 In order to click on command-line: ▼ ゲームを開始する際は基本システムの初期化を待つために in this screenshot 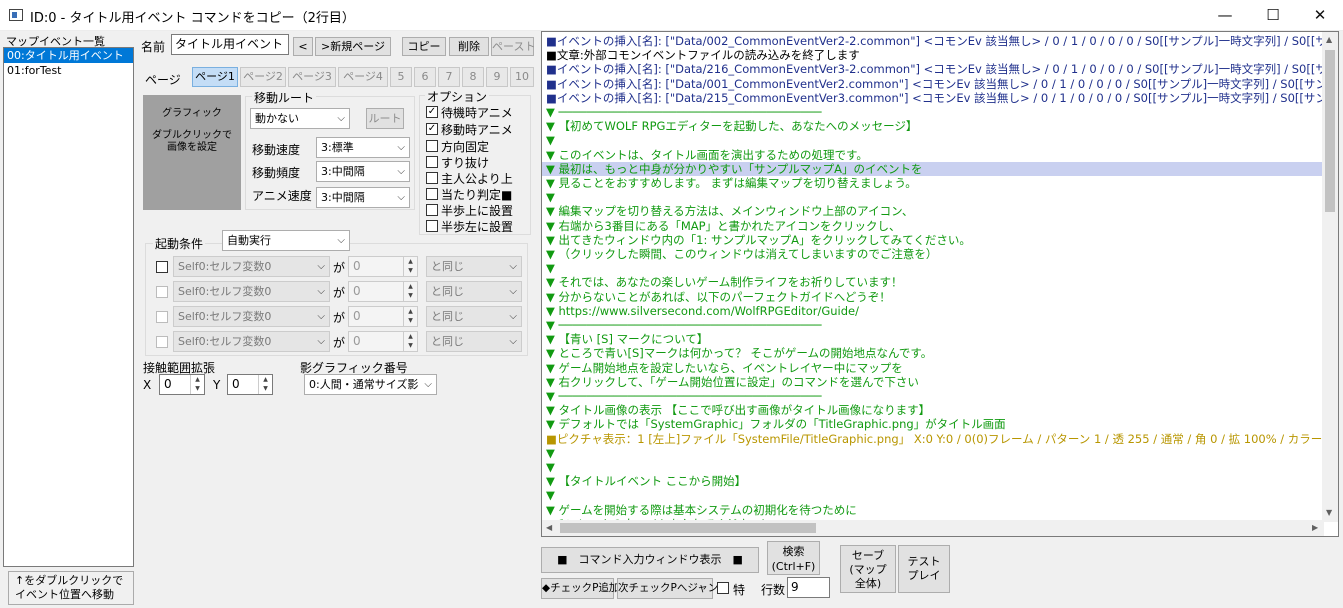, I will do `click(701, 510)`.